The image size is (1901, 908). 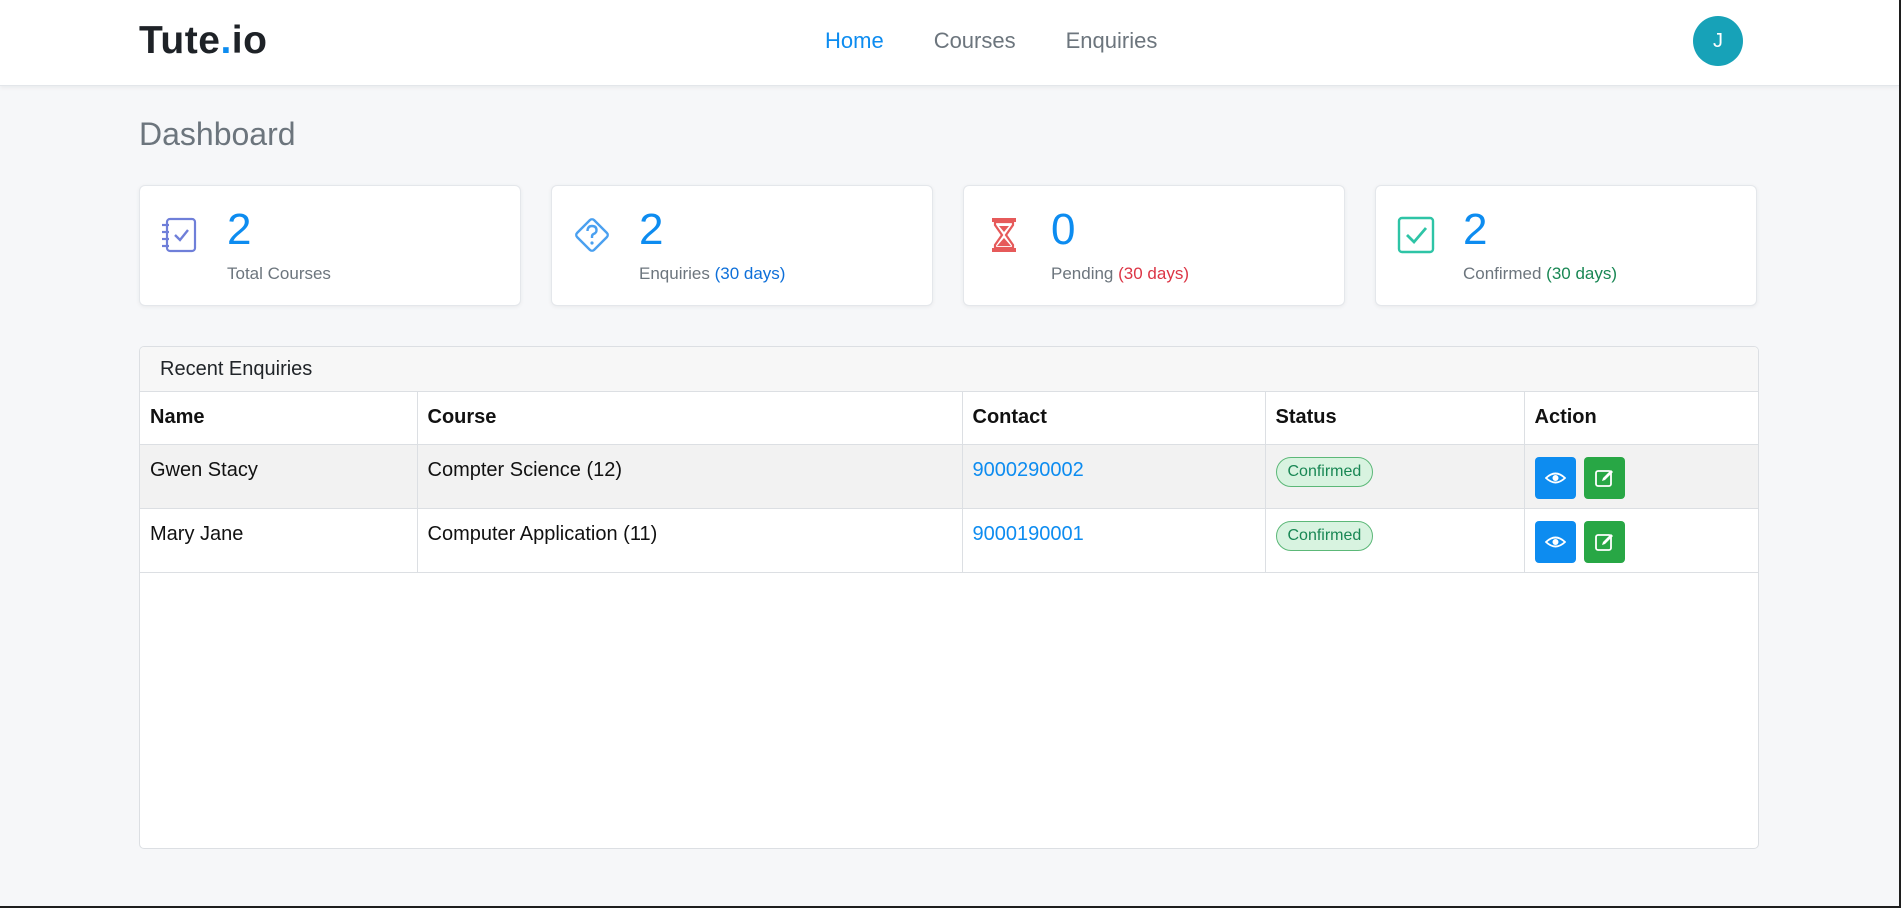 What do you see at coordinates (1112, 41) in the screenshot?
I see `nav-enquiries: Enquiries` at bounding box center [1112, 41].